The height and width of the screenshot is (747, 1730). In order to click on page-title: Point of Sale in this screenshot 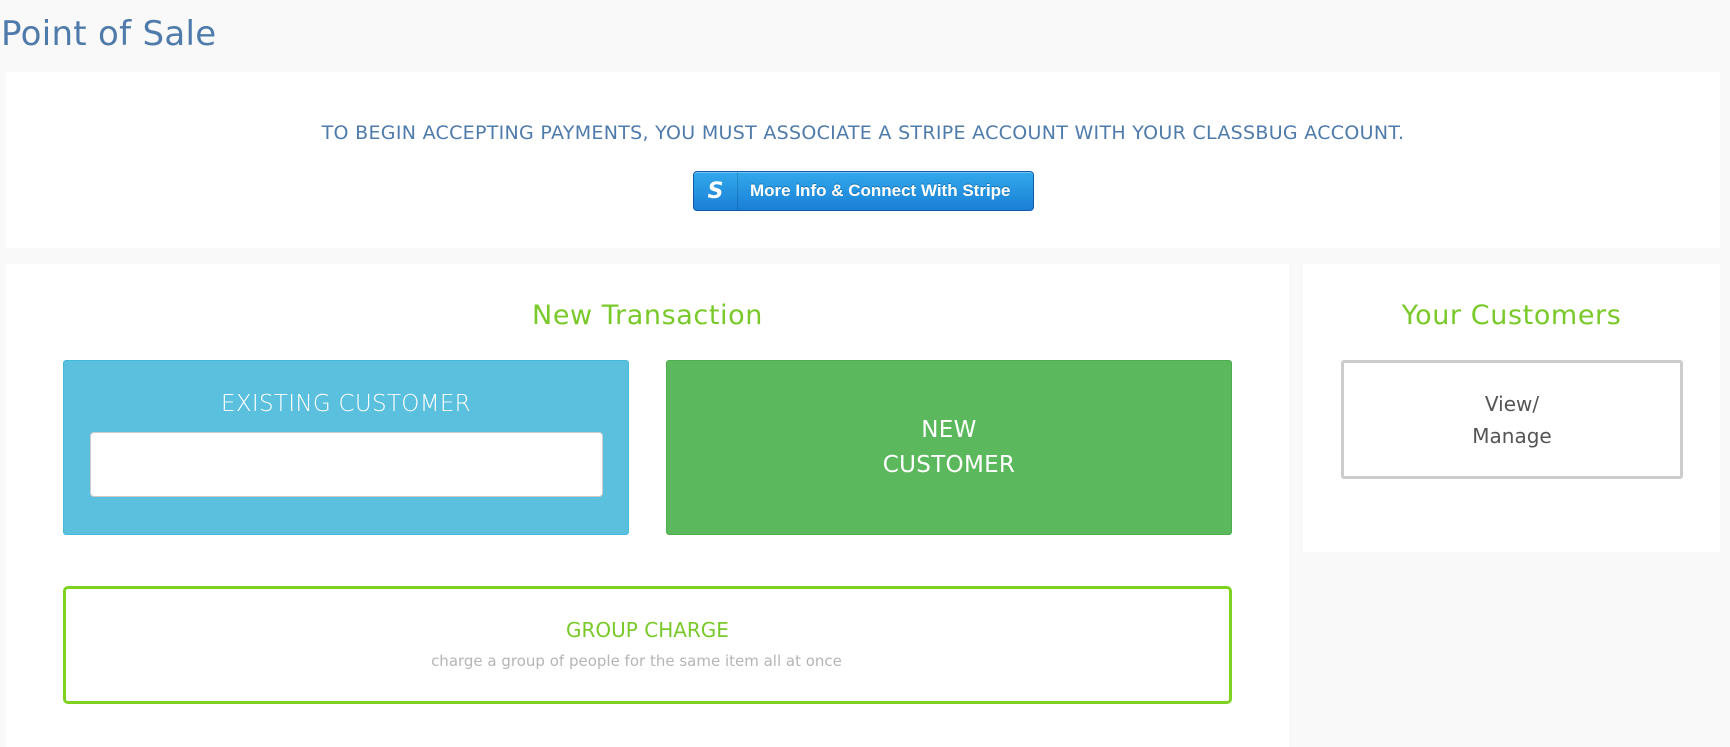, I will do `click(109, 34)`.